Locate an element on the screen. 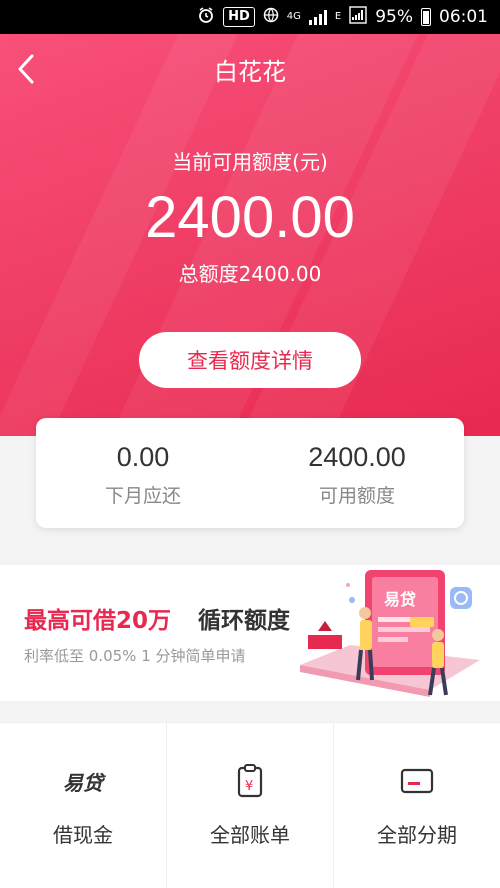  promo-illustration: 易贷 is located at coordinates (390, 633).